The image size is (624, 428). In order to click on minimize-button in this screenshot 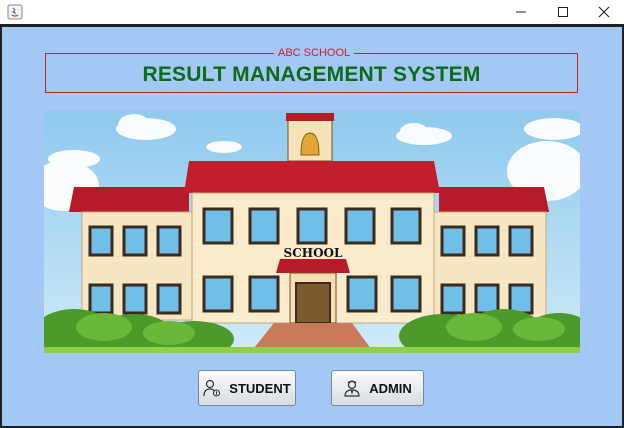, I will do `click(521, 12)`.